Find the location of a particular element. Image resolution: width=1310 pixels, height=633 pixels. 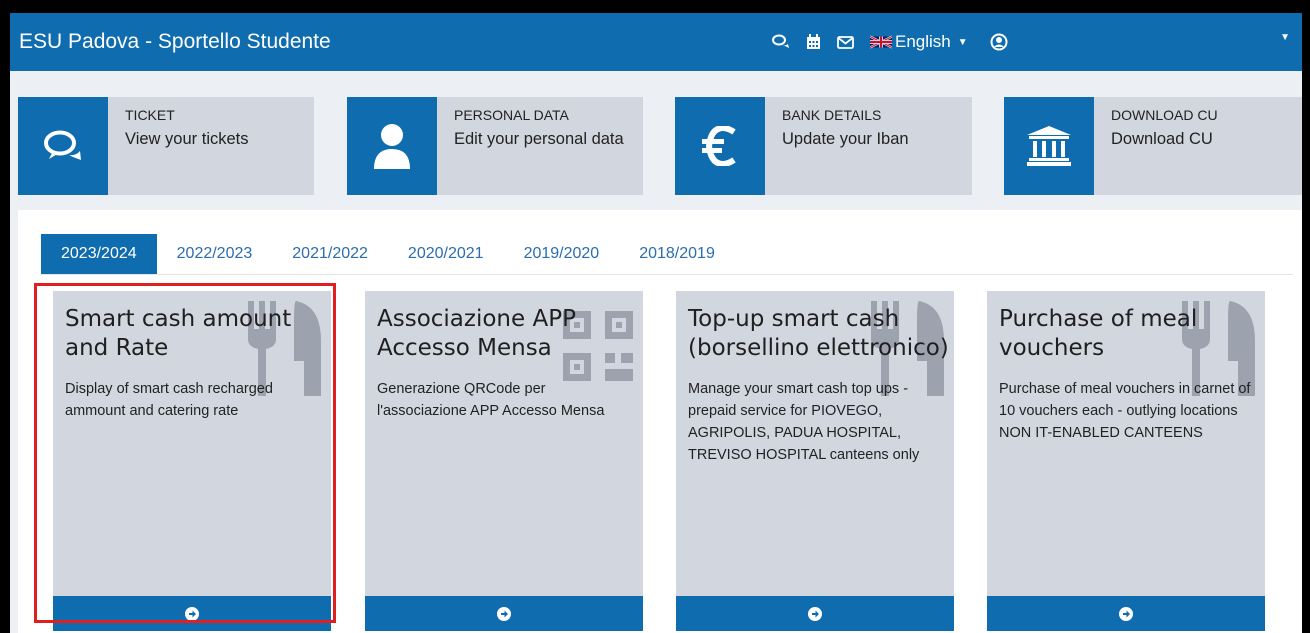

tab-2022-2023: 2022/2023 is located at coordinates (215, 254).